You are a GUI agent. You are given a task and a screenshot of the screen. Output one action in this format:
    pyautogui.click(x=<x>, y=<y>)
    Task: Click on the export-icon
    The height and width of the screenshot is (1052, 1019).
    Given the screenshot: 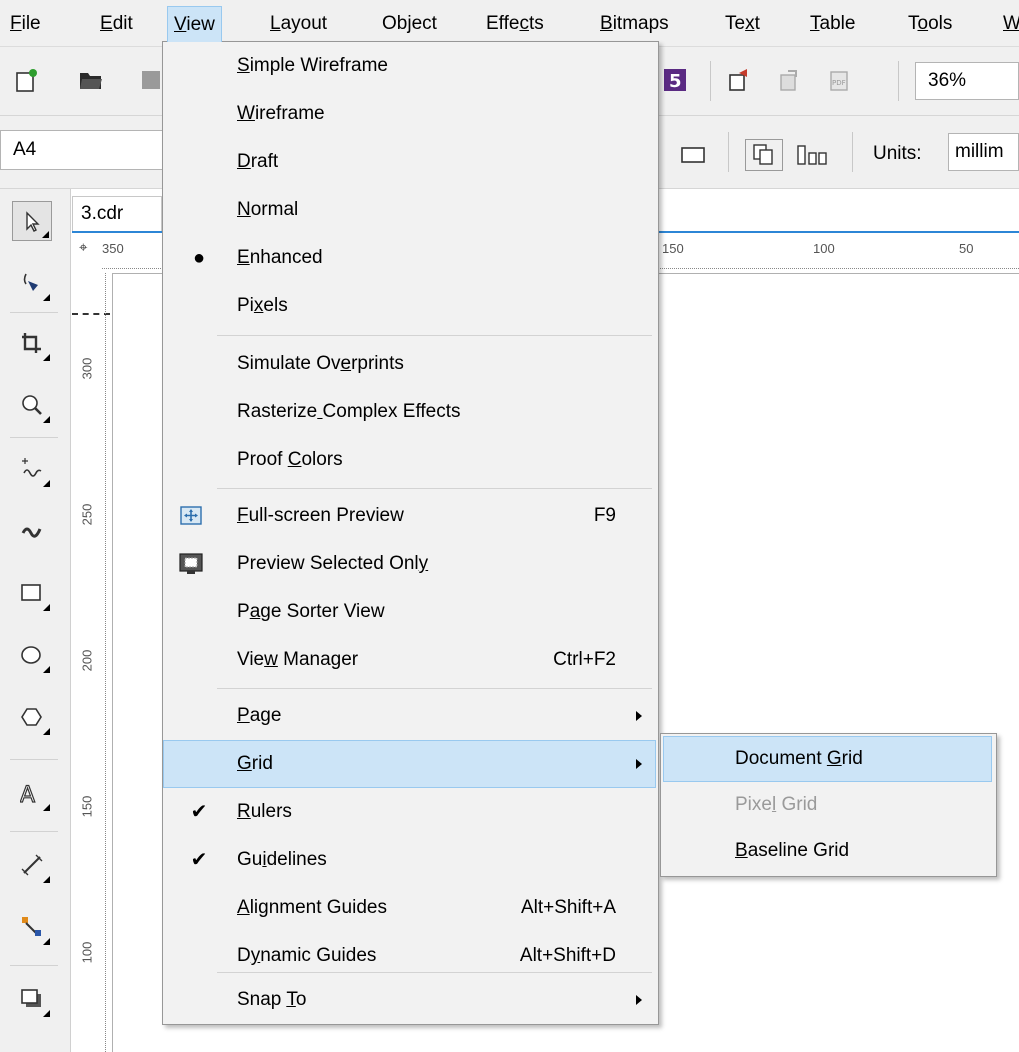 What is the action you would take?
    pyautogui.click(x=791, y=80)
    